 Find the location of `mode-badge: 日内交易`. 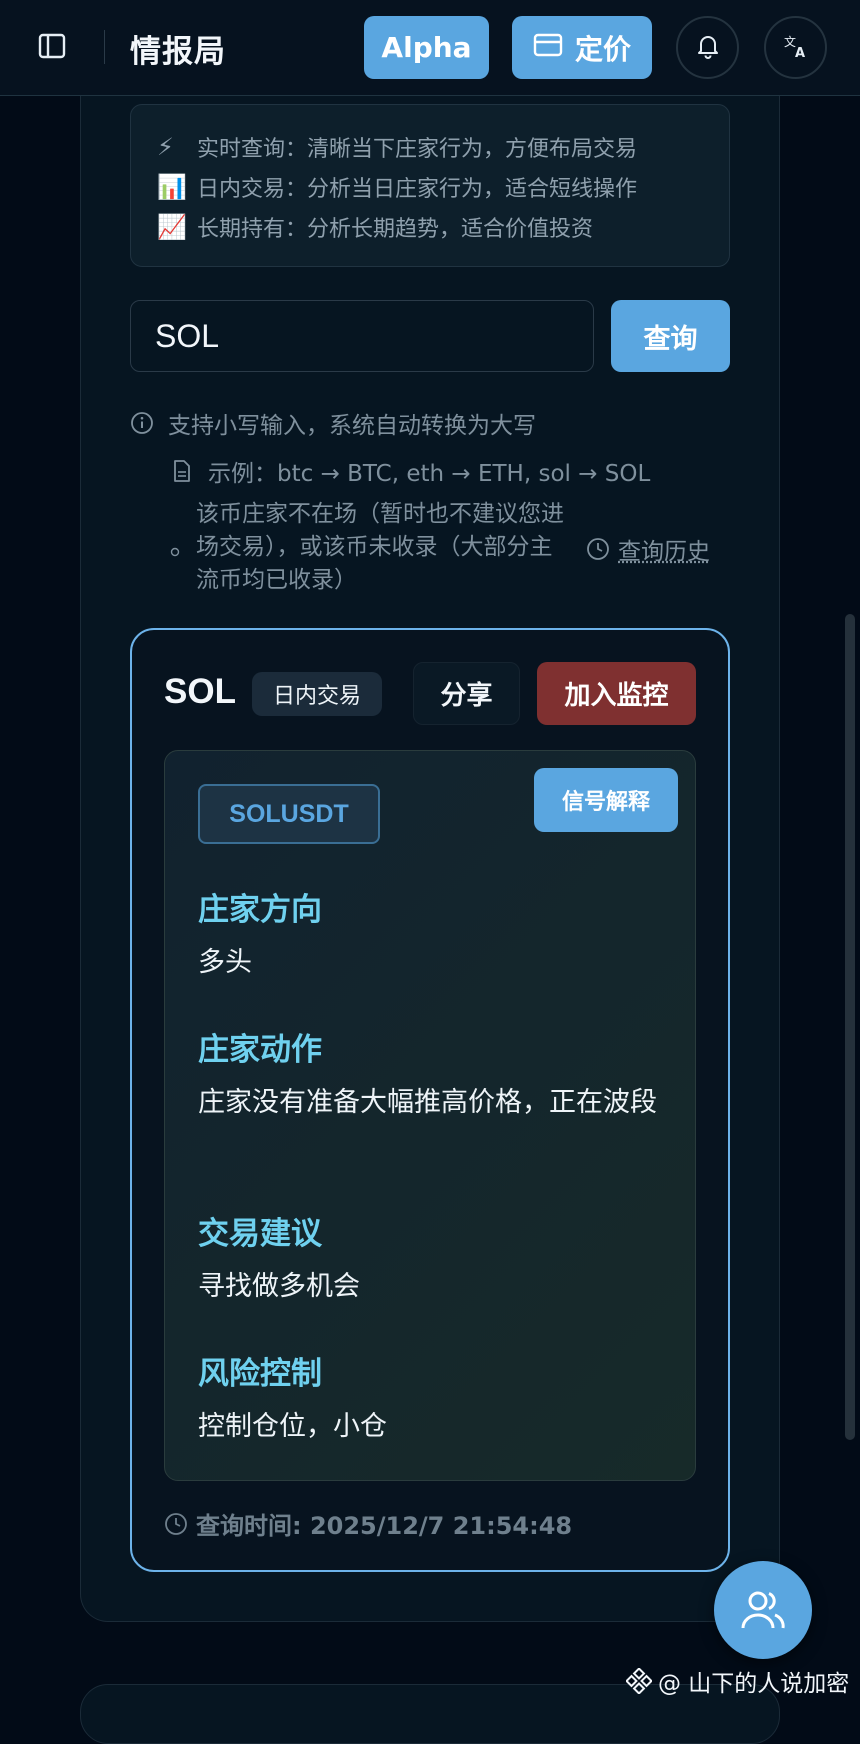

mode-badge: 日内交易 is located at coordinates (317, 694).